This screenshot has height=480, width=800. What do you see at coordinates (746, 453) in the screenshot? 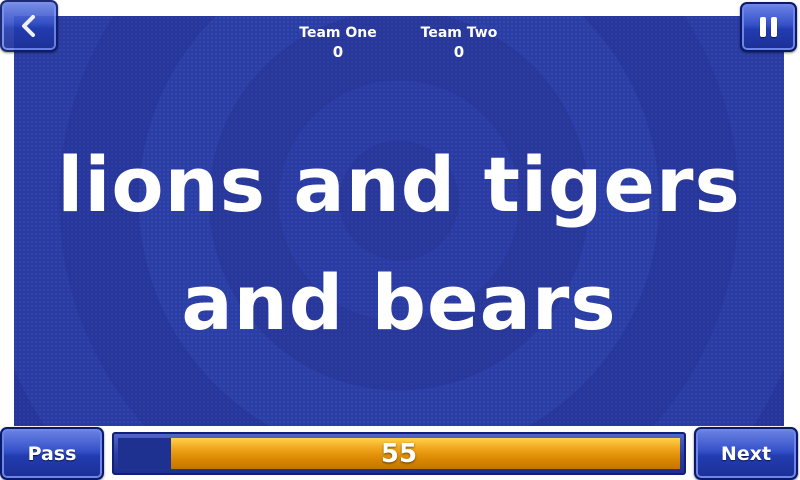
I see `next-button: Next` at bounding box center [746, 453].